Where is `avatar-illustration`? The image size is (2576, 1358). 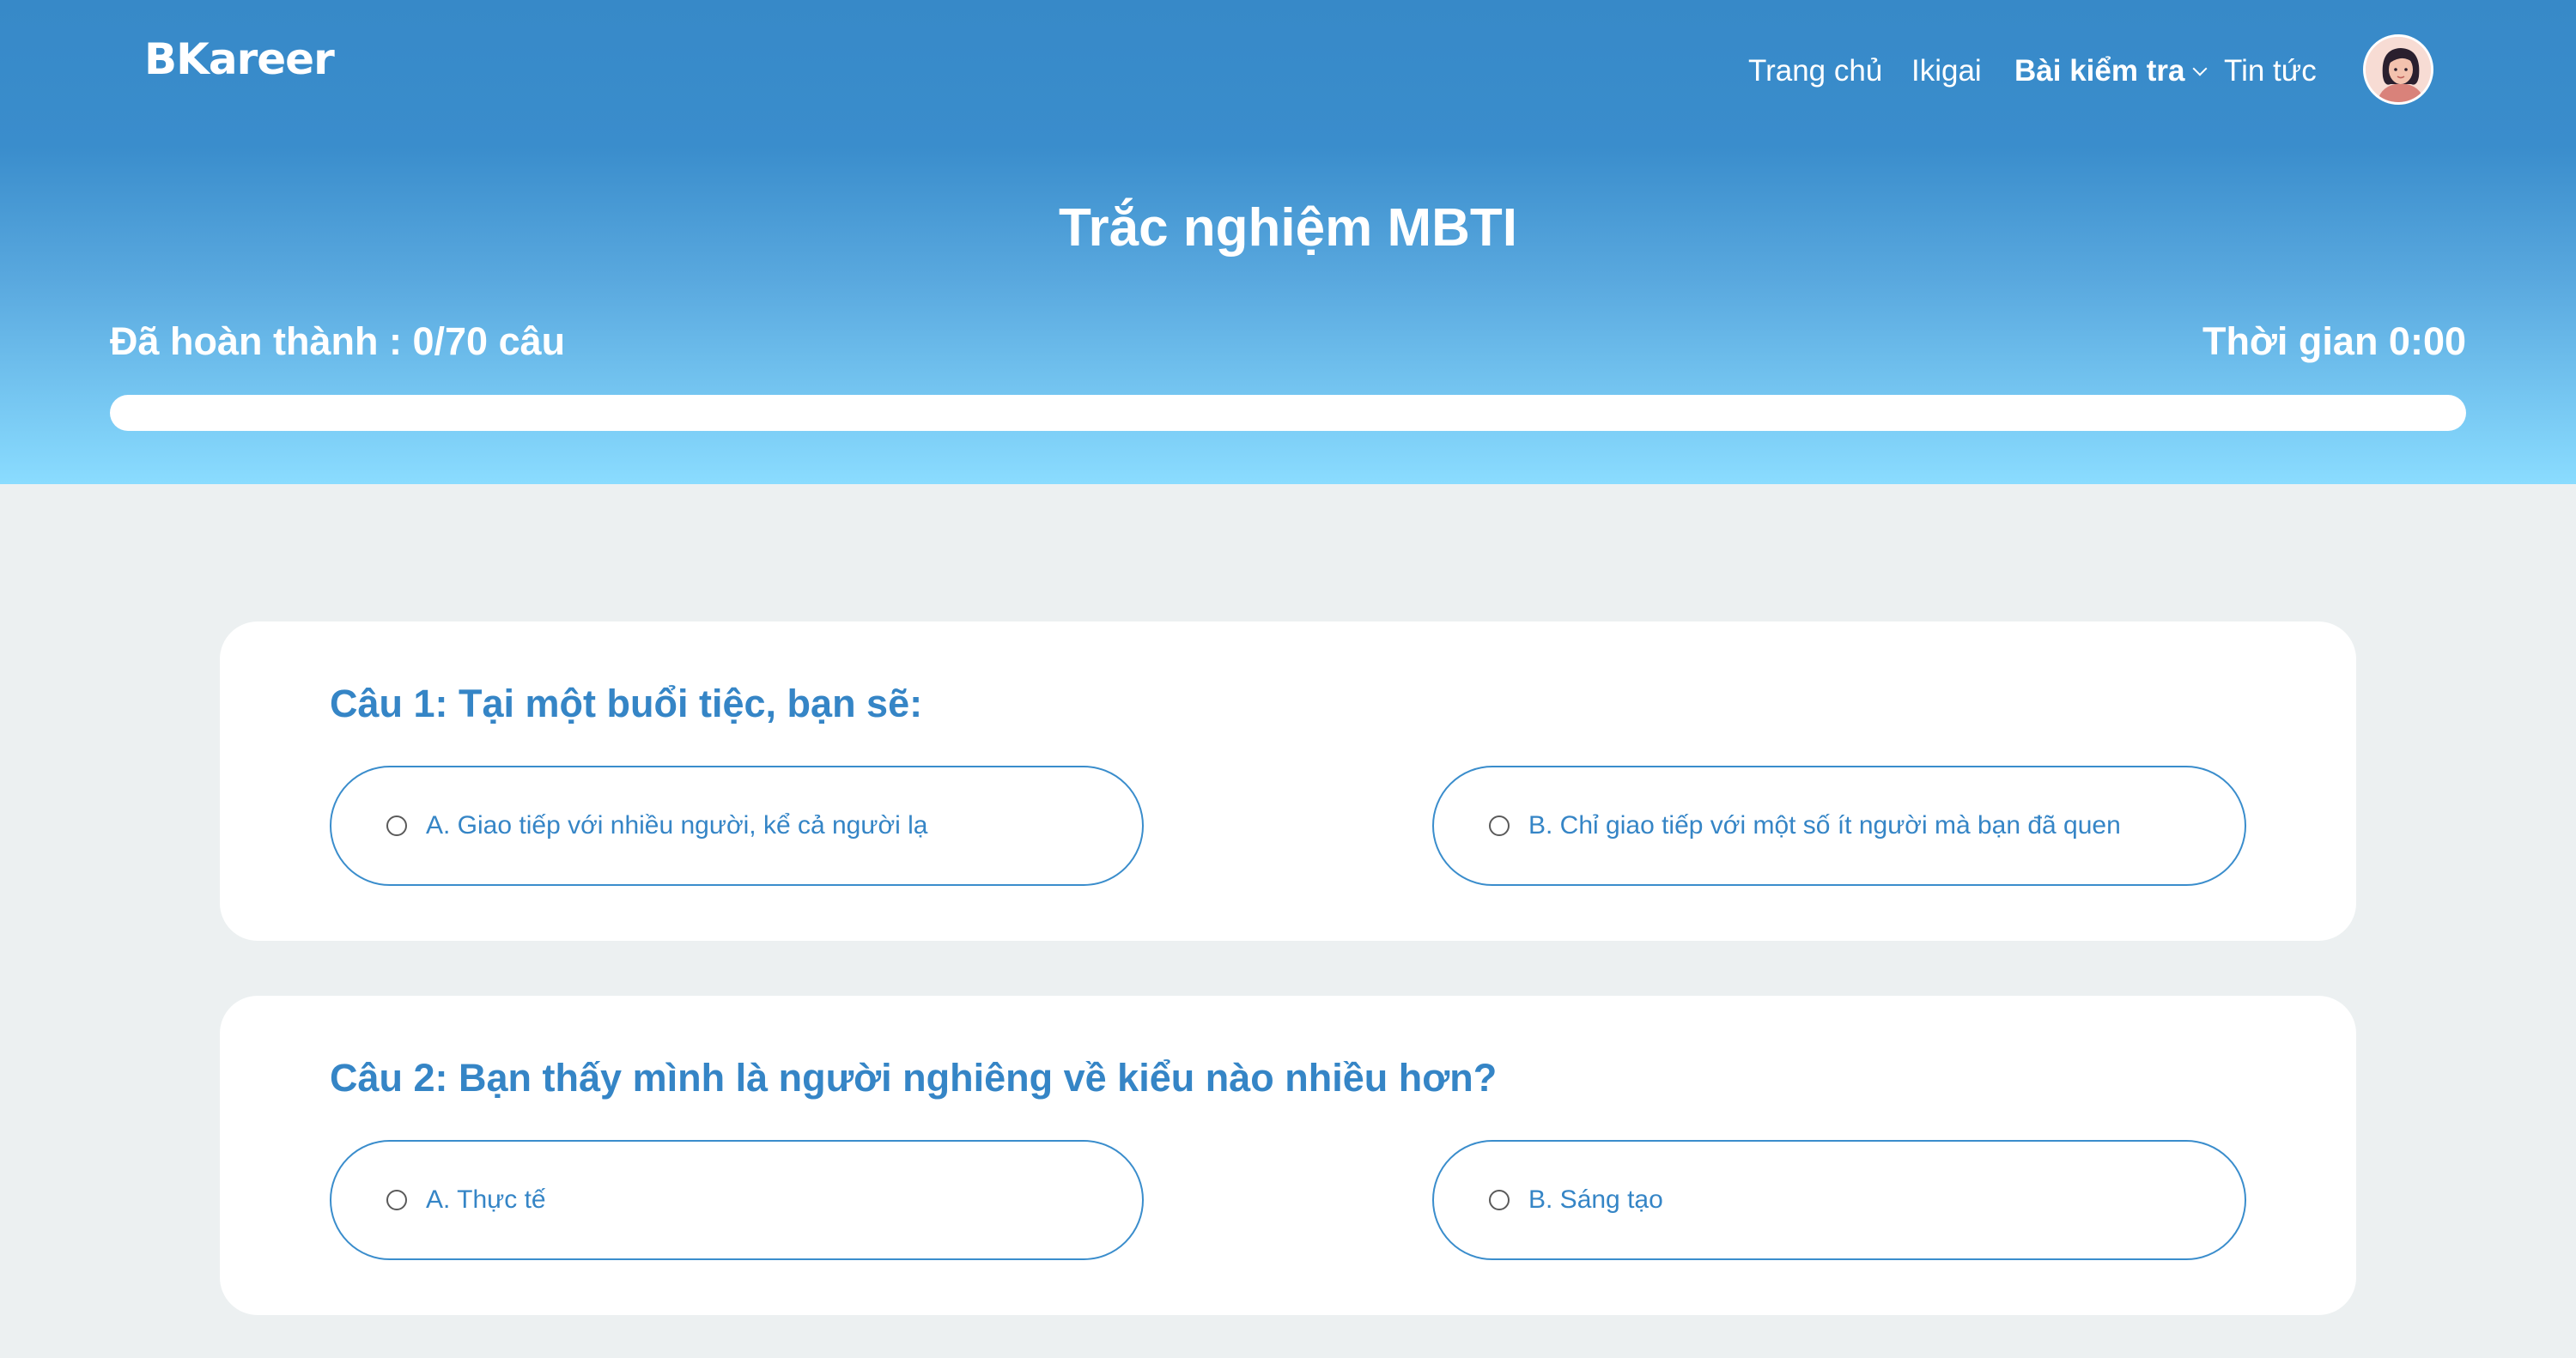
avatar-illustration is located at coordinates (2398, 69).